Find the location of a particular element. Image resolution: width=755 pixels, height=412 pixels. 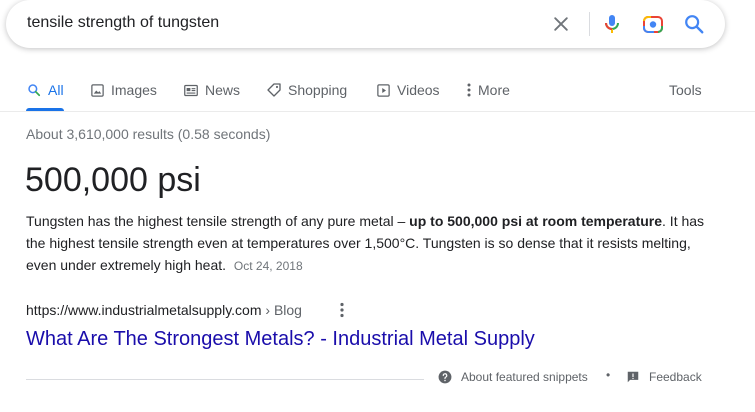

tab-videos: Videos is located at coordinates (407, 90).